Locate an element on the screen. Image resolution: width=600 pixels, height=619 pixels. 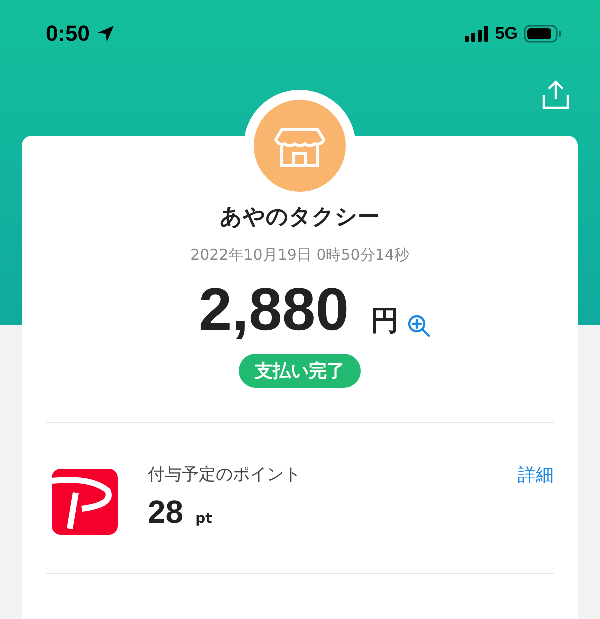
payment-amount: 2,880 is located at coordinates (274, 309).